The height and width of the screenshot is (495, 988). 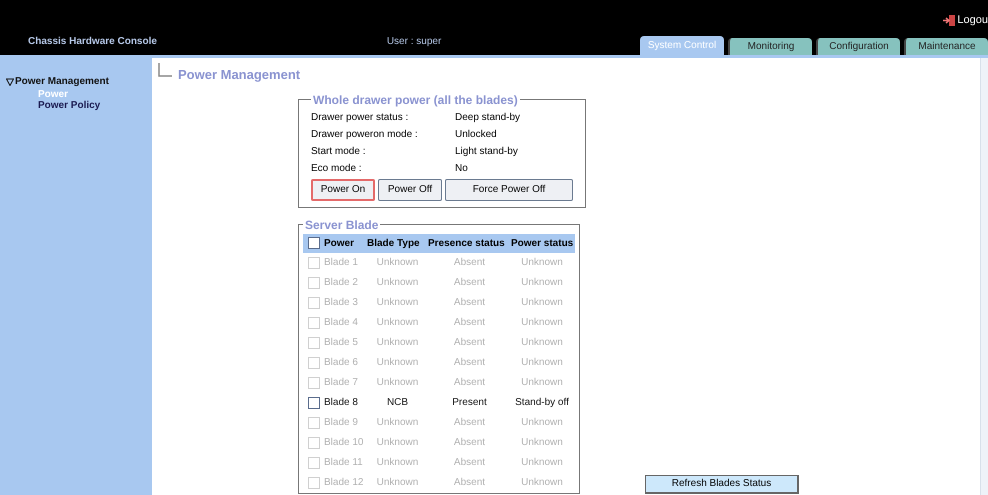 What do you see at coordinates (341, 225) in the screenshot?
I see `panel-legend: Server Blade` at bounding box center [341, 225].